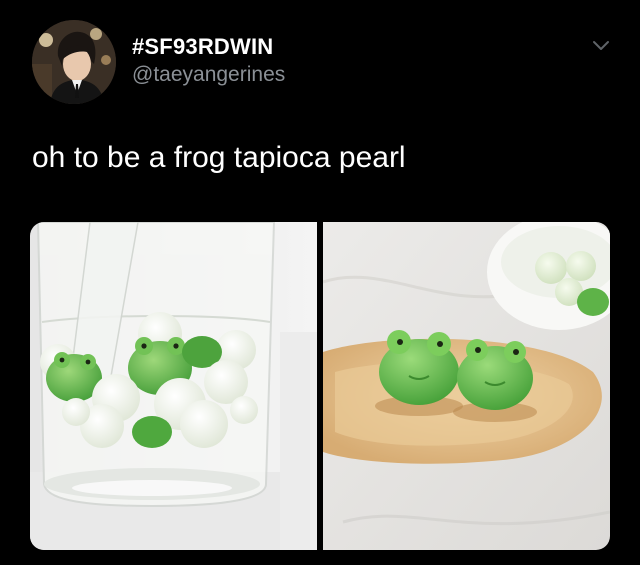 This screenshot has width=640, height=565. I want to click on chevron-down-icon, so click(601, 46).